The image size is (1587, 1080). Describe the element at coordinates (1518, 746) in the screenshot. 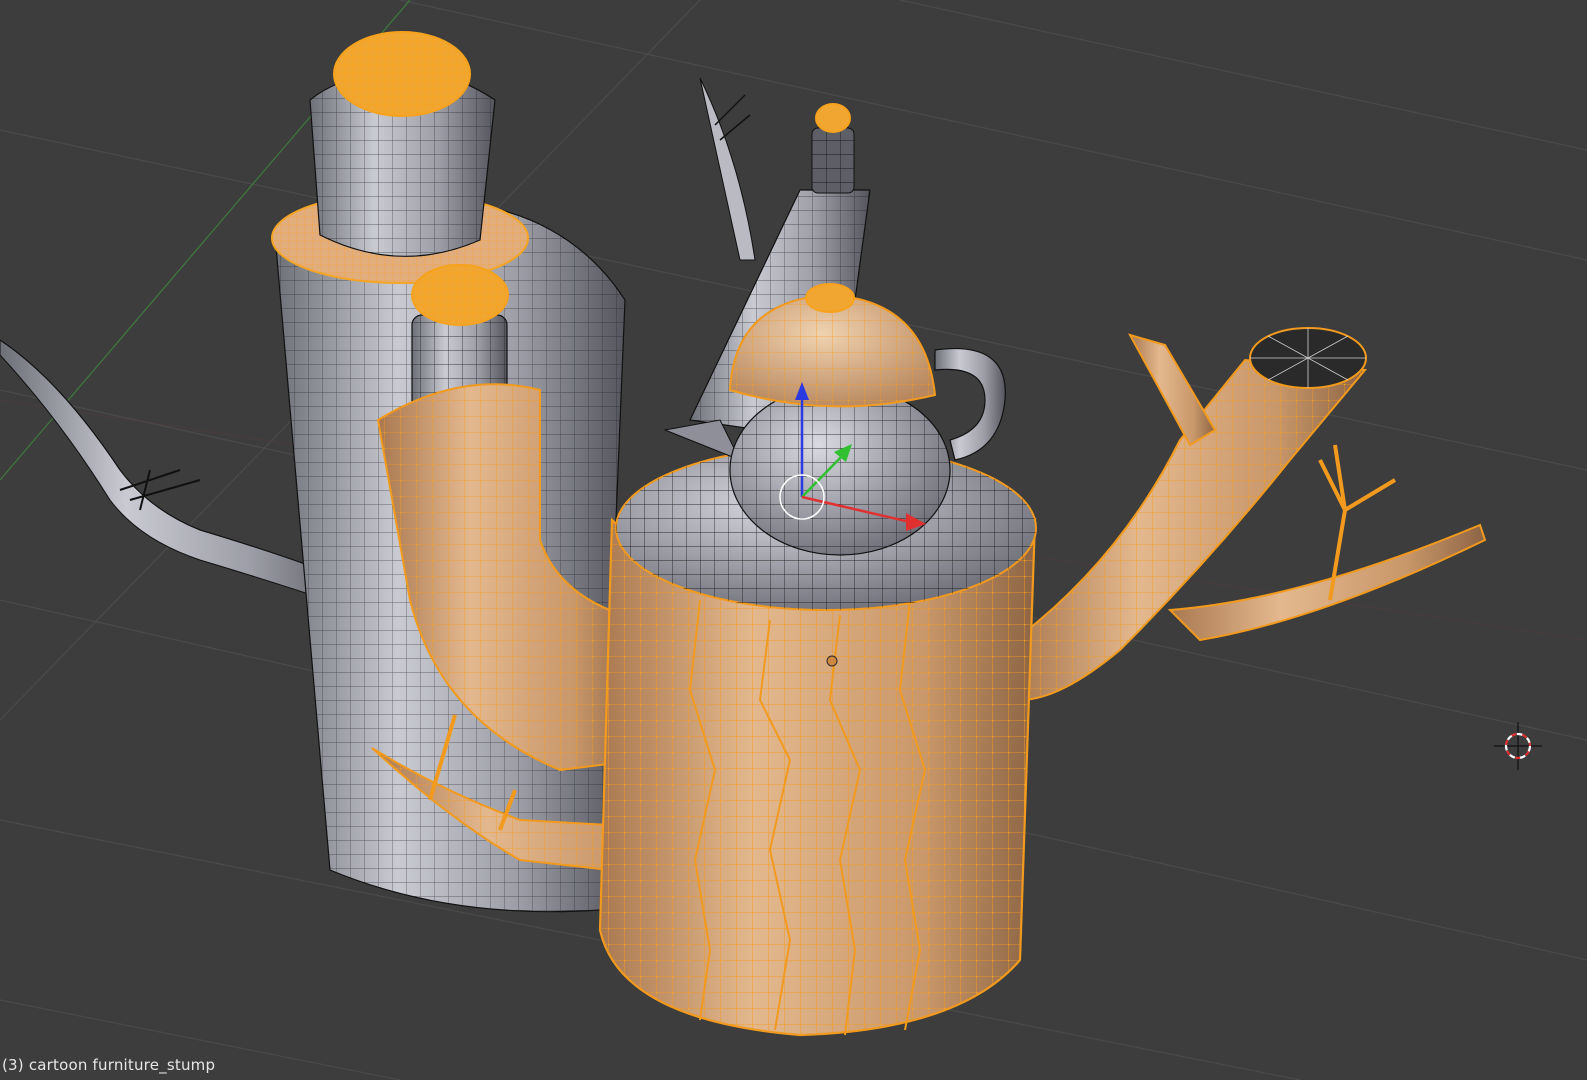

I see `3d-cursor-icon` at that location.